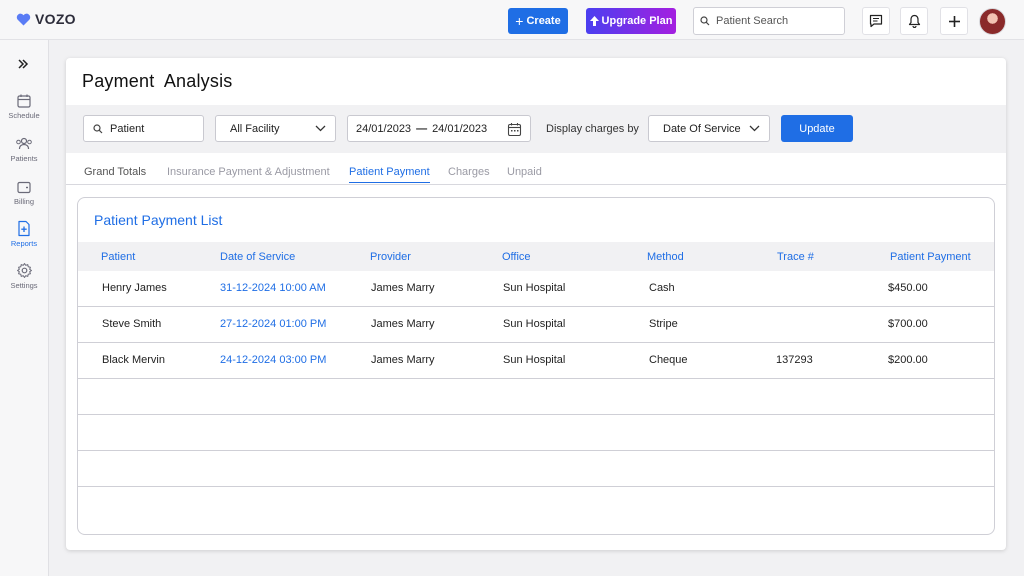 This screenshot has height=576, width=1024. What do you see at coordinates (55, 19) in the screenshot?
I see `logo-text: VOZO` at bounding box center [55, 19].